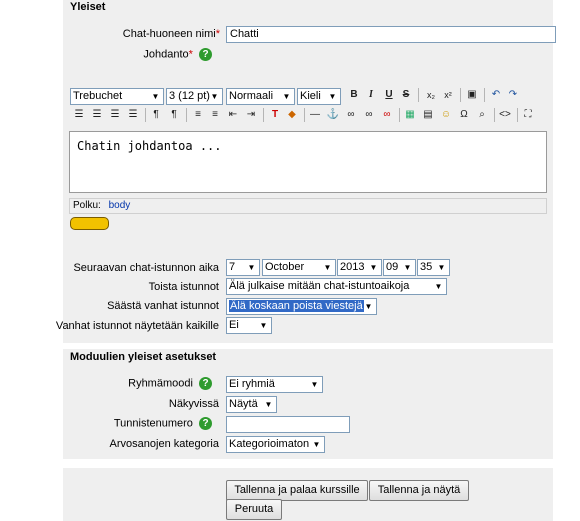 The height and width of the screenshot is (521, 580). What do you see at coordinates (89, 223) in the screenshot?
I see `editor-help-icon` at bounding box center [89, 223].